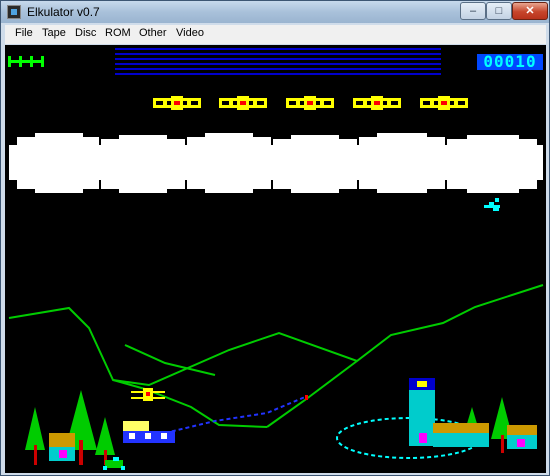 The height and width of the screenshot is (476, 550). What do you see at coordinates (275, 34) in the screenshot?
I see `menu-bar: File Tape Disc ROM Other Video` at bounding box center [275, 34].